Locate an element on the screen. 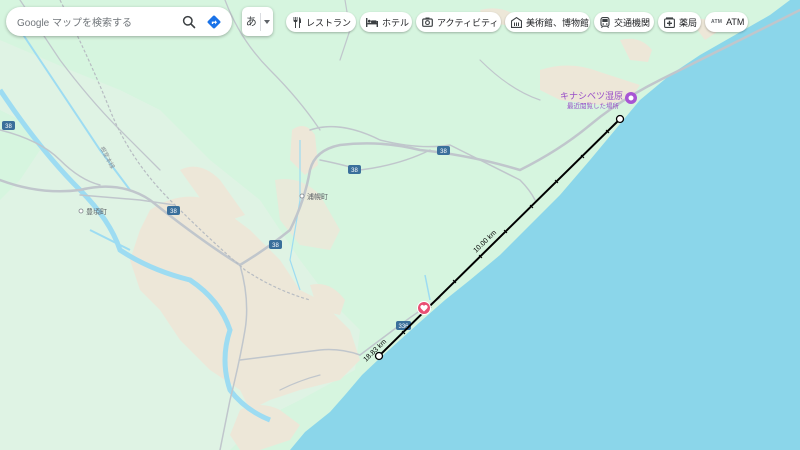 This screenshot has width=800, height=450. chip-label: 薬局 is located at coordinates (688, 22).